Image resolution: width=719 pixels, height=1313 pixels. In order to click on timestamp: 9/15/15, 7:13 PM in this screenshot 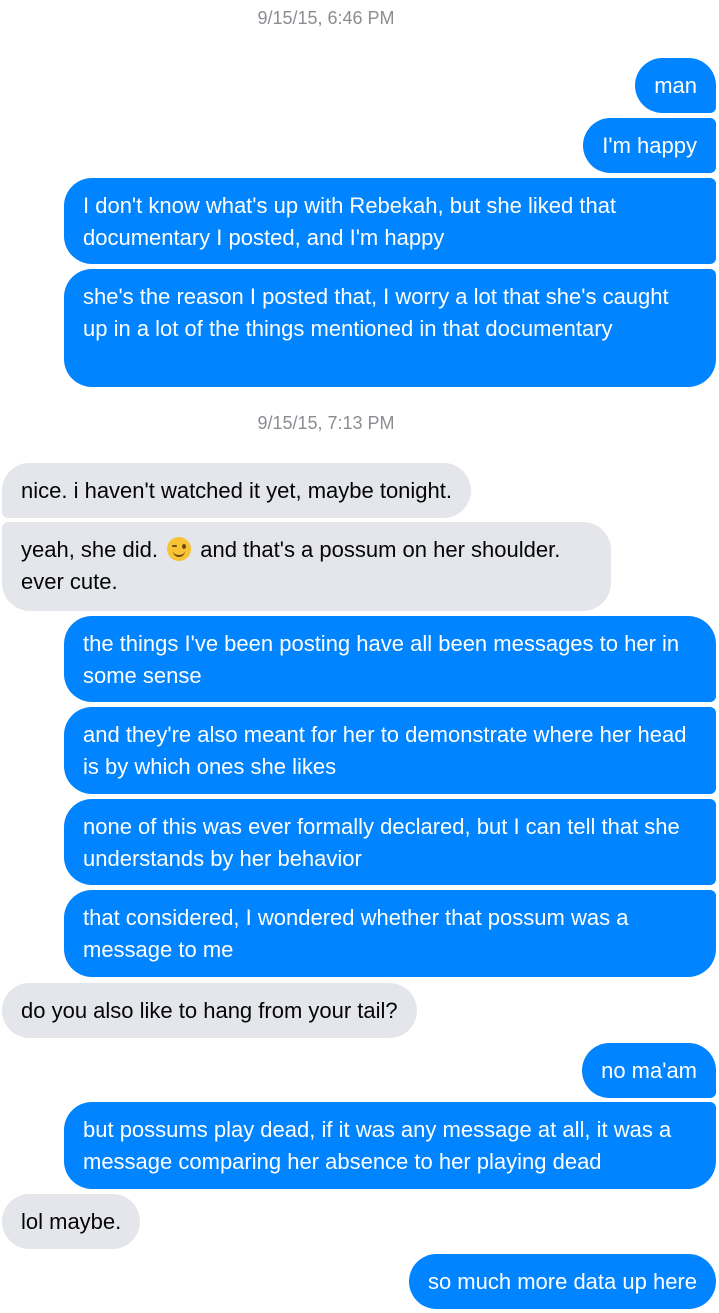, I will do `click(326, 423)`.